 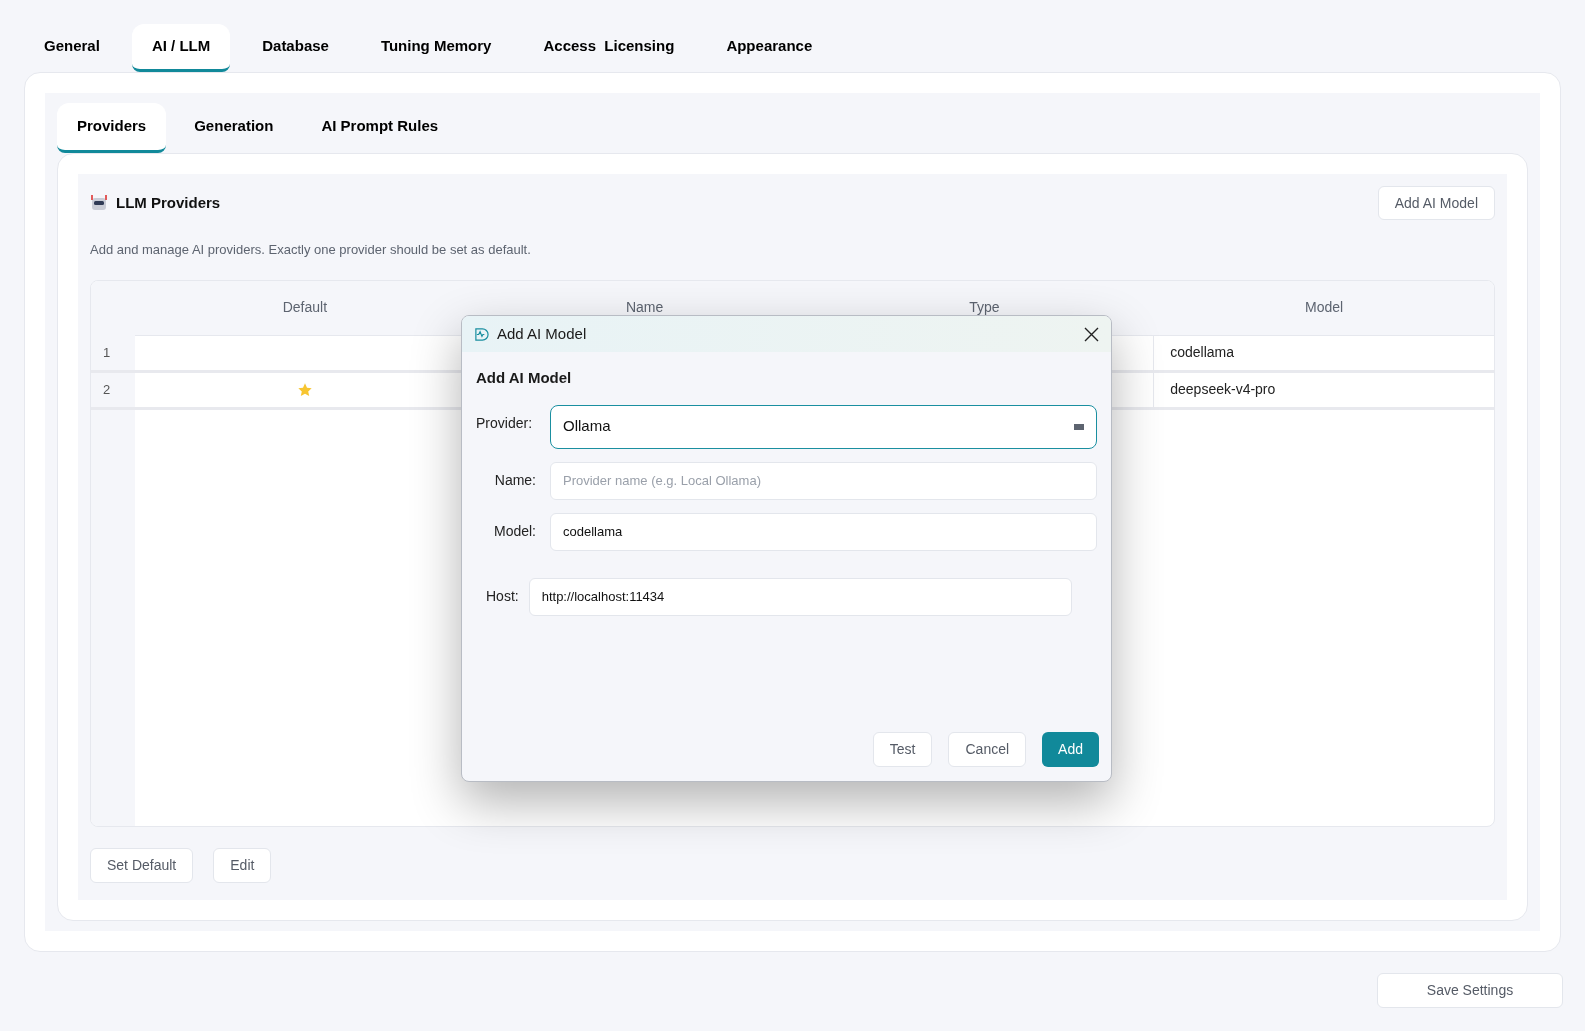 I want to click on section-title: LLM Providers, so click(x=168, y=202).